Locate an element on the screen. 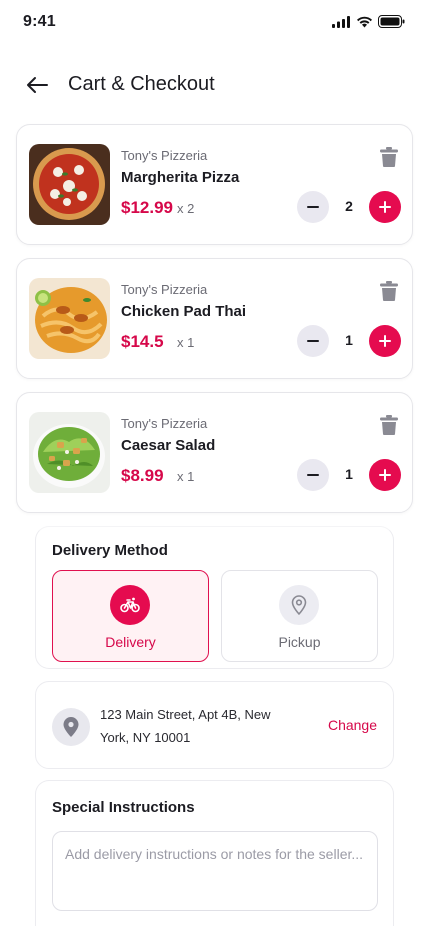 This screenshot has width=428, height=926. item-price: $14.5 is located at coordinates (142, 341).